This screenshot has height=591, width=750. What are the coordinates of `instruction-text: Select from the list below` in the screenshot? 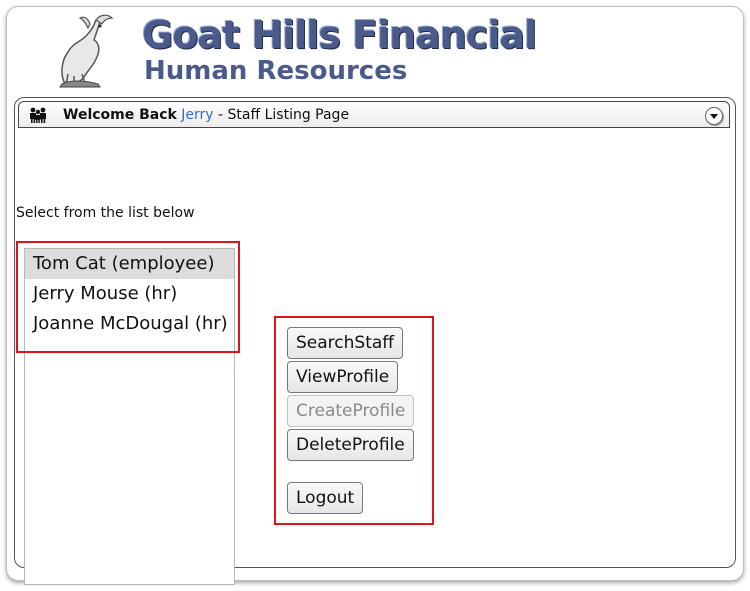 It's located at (105, 213).